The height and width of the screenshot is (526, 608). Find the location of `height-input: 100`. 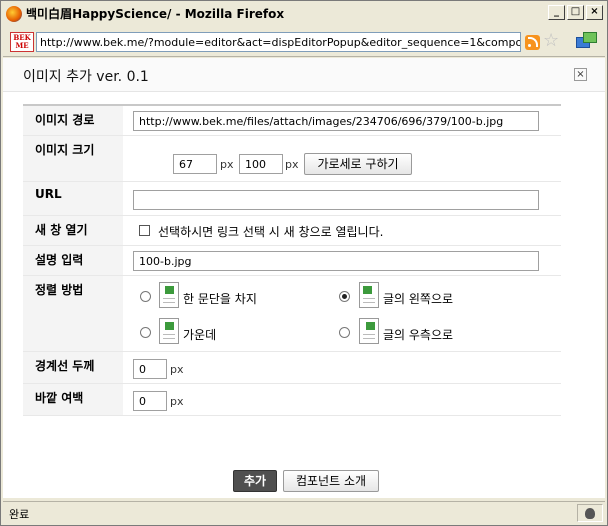

height-input: 100 is located at coordinates (261, 164).